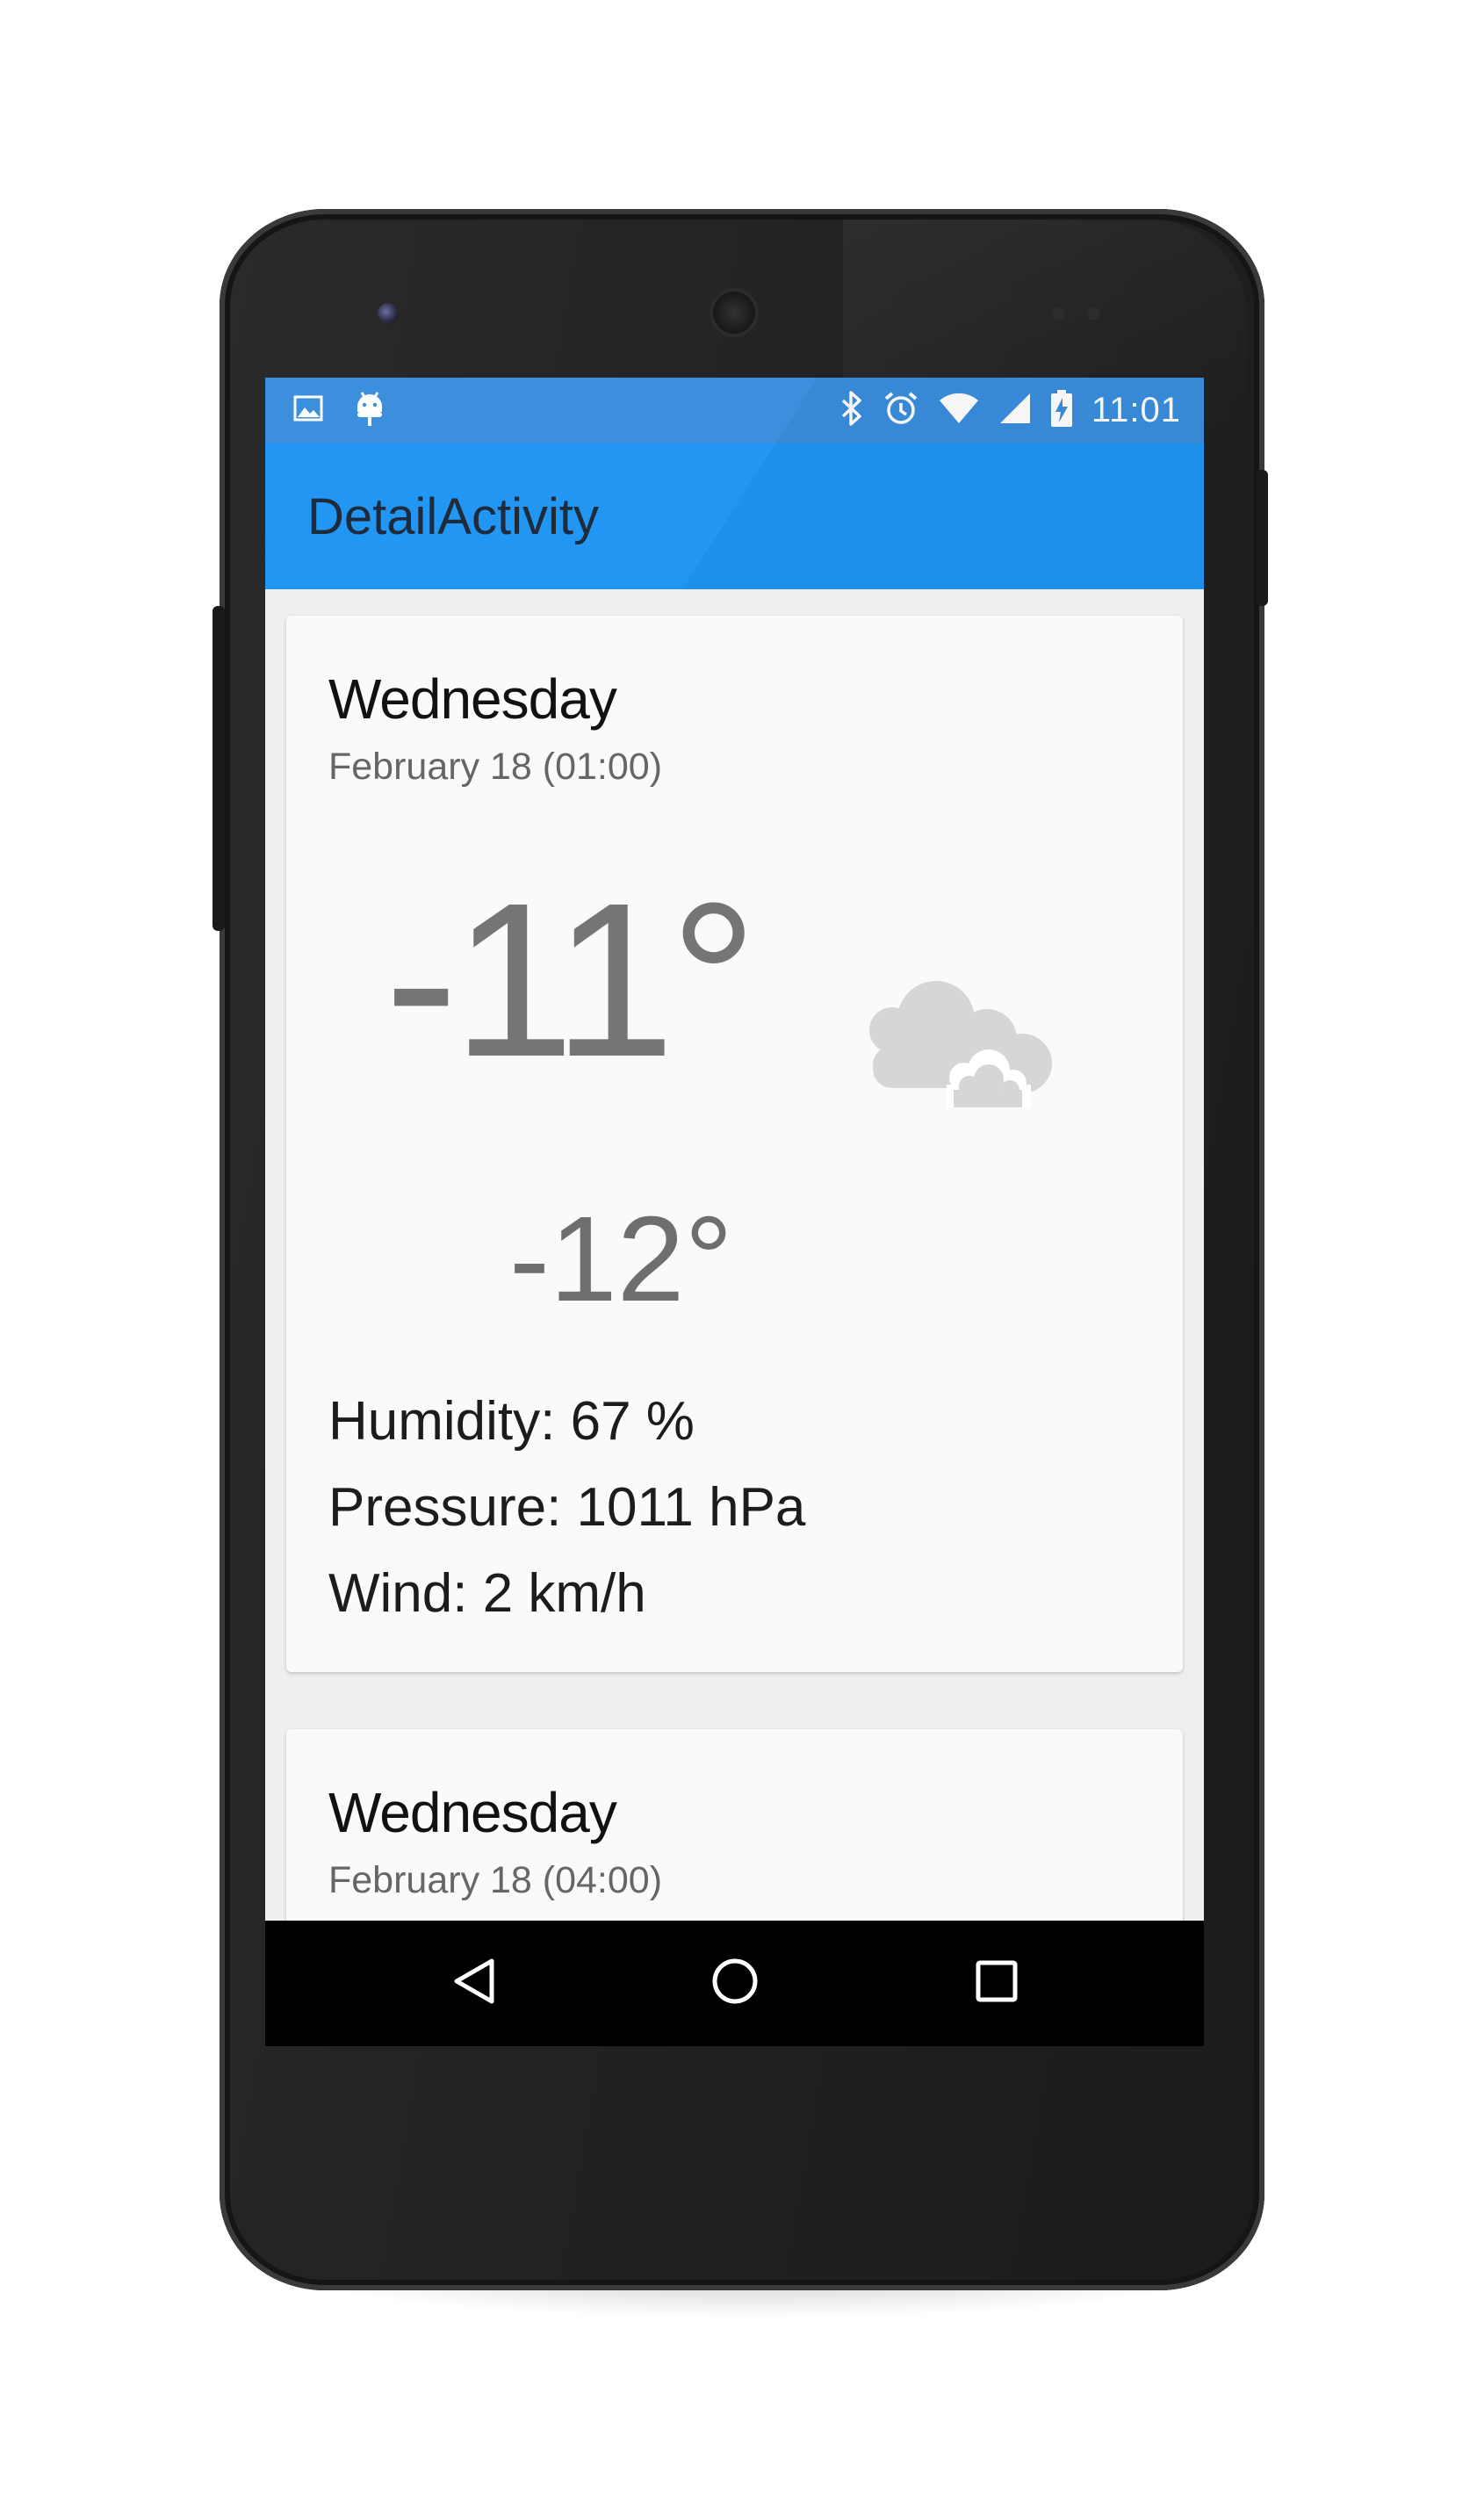 The image size is (1484, 2509). Describe the element at coordinates (487, 1593) in the screenshot. I see `wind-text: Wind: 2 km/h` at that location.